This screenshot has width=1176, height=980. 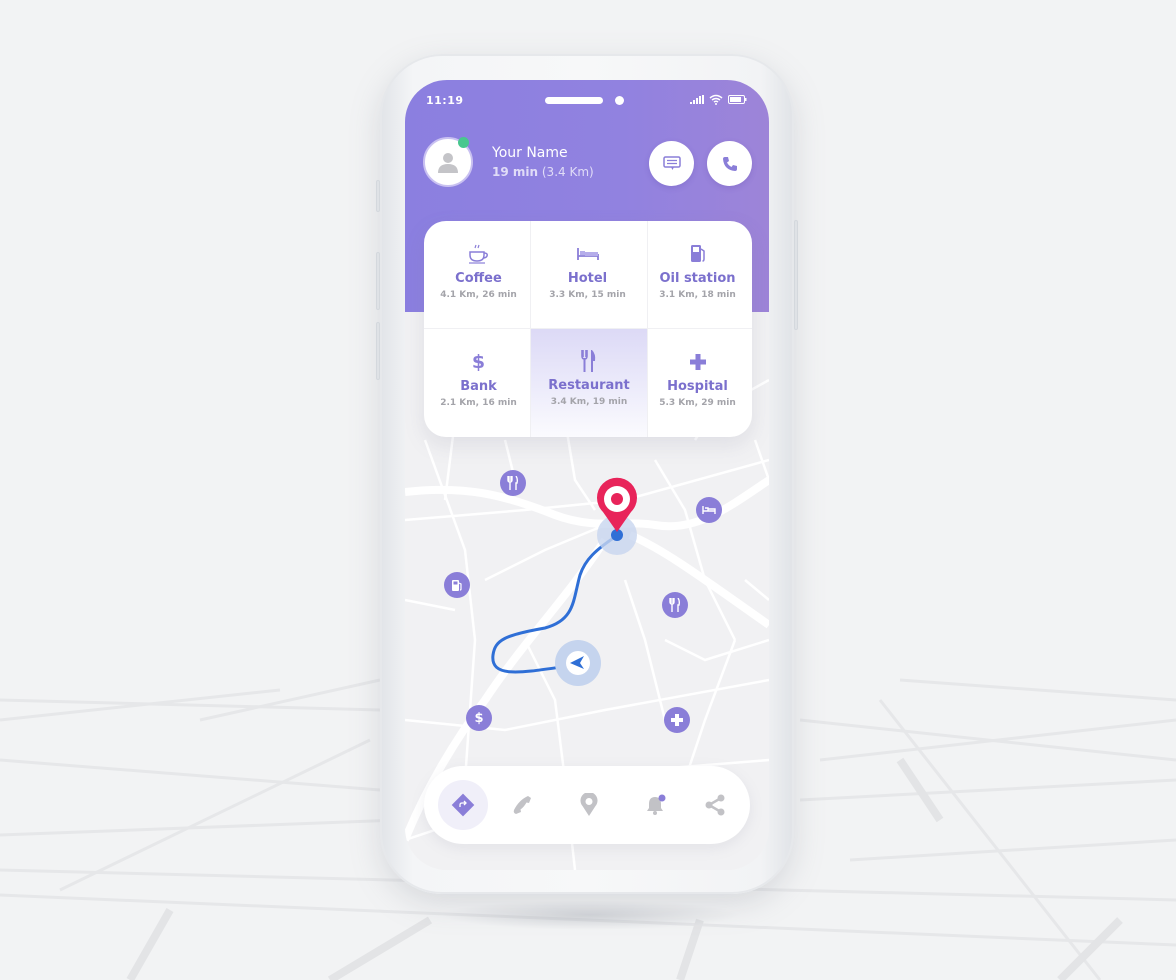 I want to click on poi-coffee: Coffee 4.1 Km, 26 min, so click(x=478, y=275).